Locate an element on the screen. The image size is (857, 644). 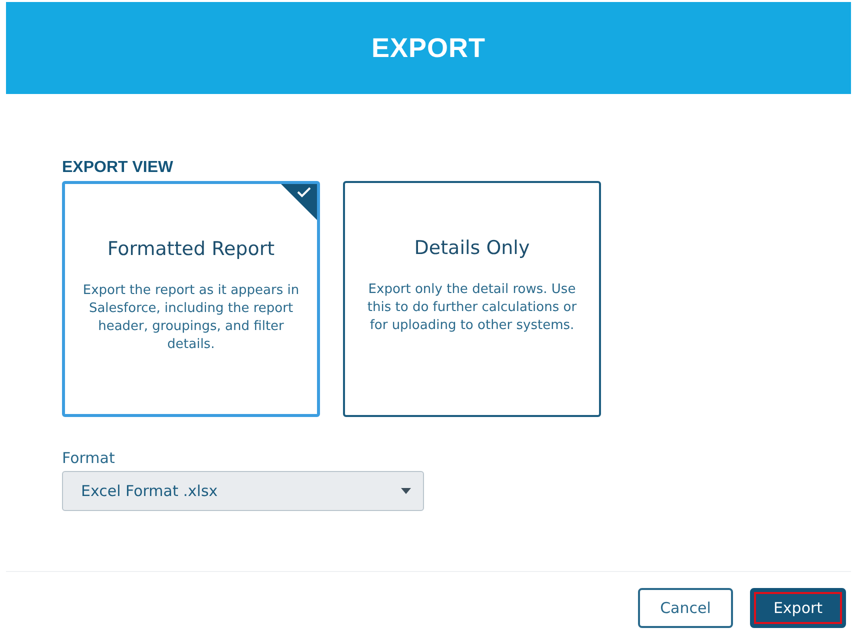
caret-icon is located at coordinates (406, 491).